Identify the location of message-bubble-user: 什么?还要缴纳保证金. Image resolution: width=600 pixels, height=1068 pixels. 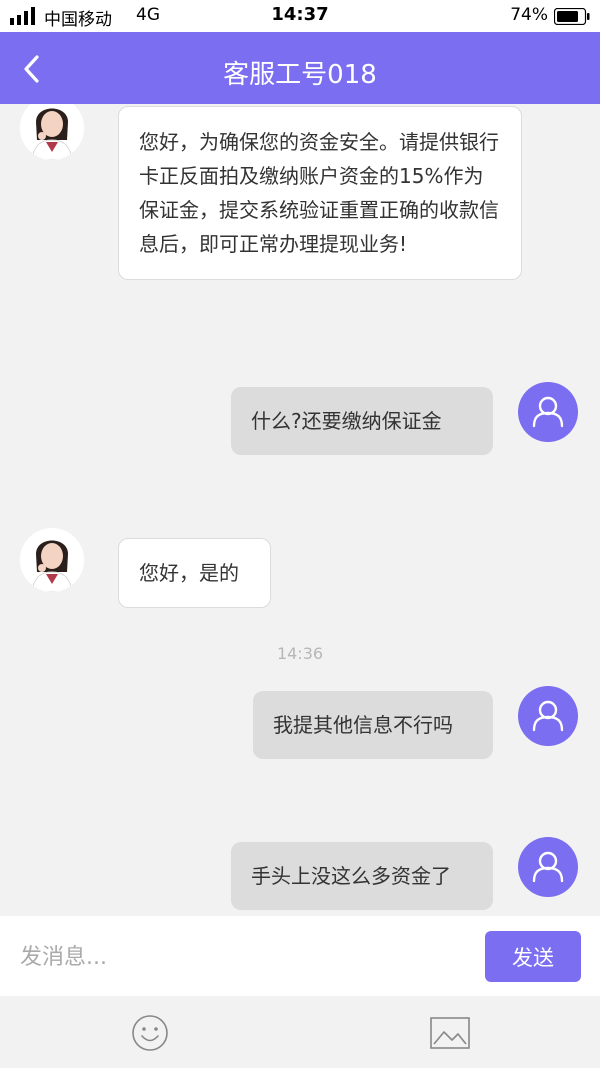
(362, 421).